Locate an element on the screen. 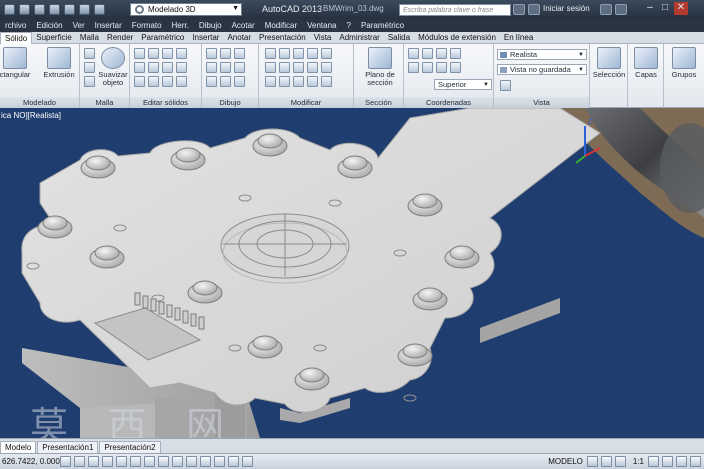 This screenshot has height=469, width=704. polygon-icon is located at coordinates (211, 81).